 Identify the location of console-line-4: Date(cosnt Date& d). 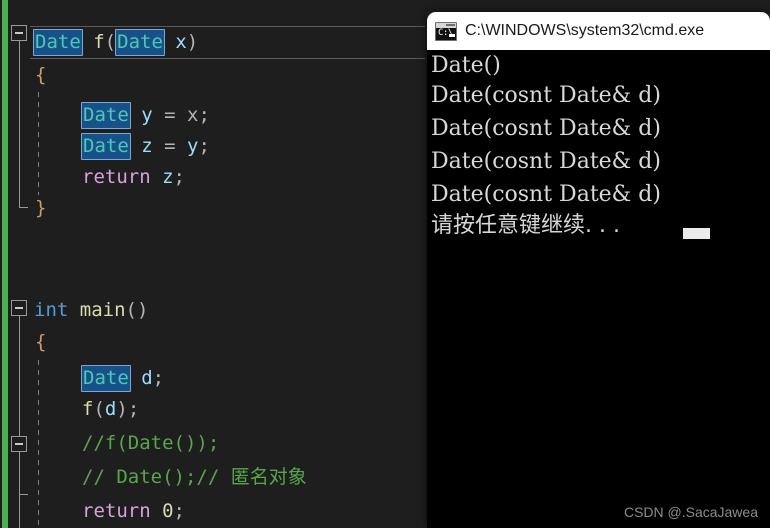
(546, 161).